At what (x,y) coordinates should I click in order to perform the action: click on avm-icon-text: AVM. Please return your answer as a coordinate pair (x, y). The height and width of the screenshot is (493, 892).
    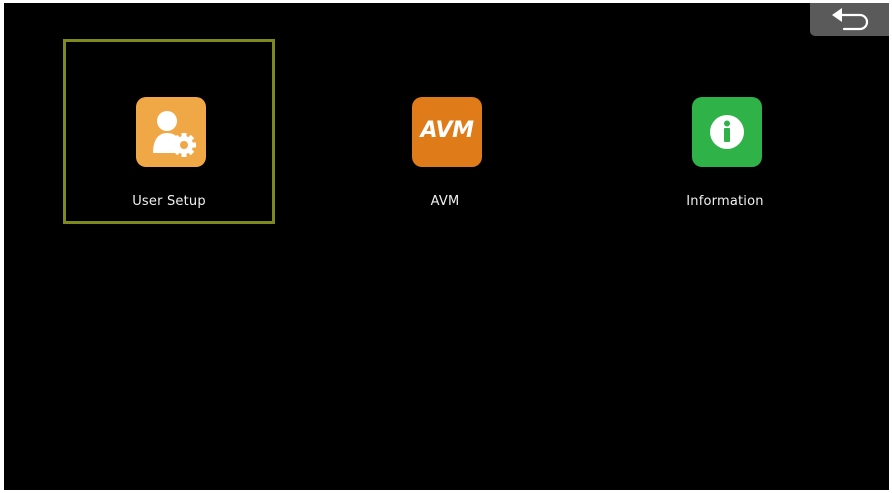
    Looking at the image, I should click on (447, 130).